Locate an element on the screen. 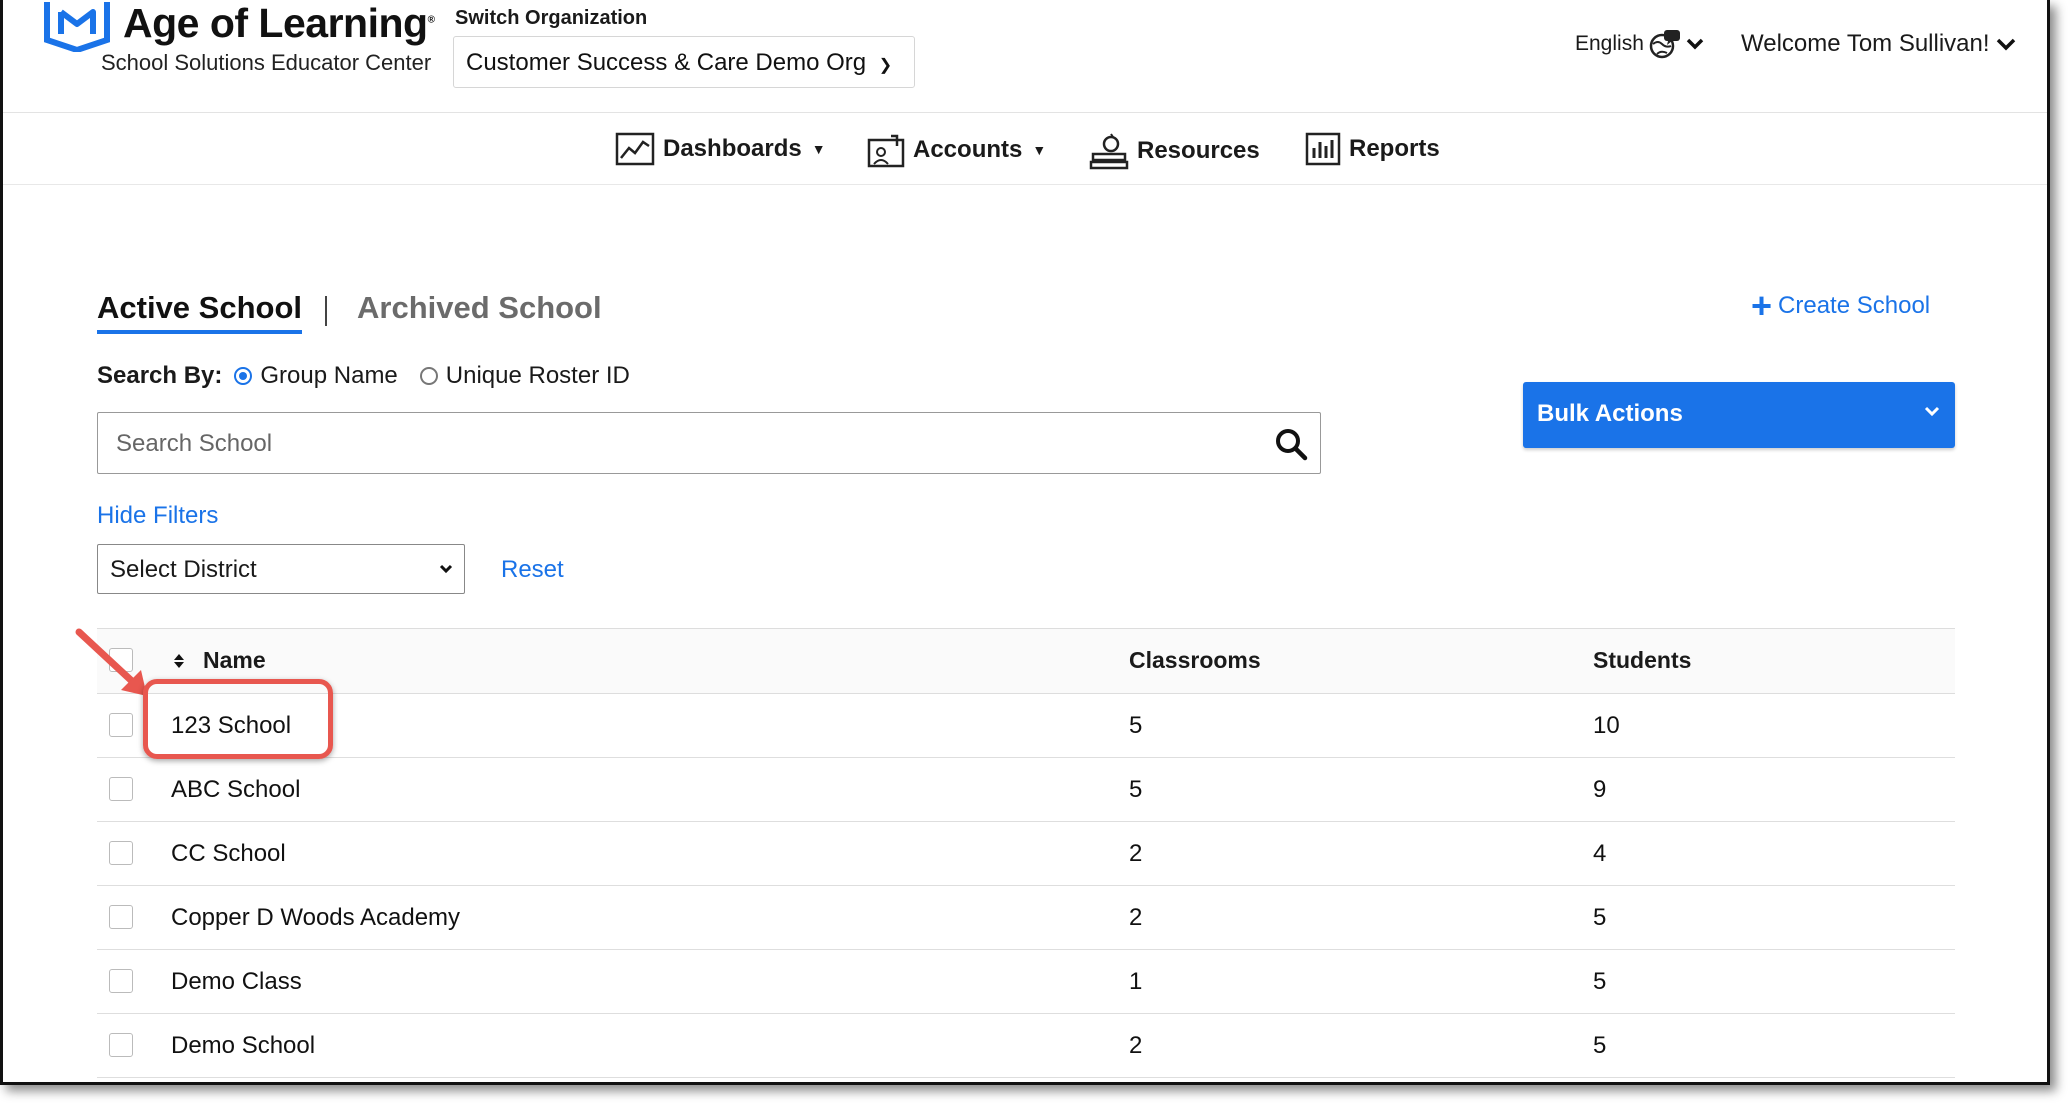  nav-resources: Resources is located at coordinates (1174, 151).